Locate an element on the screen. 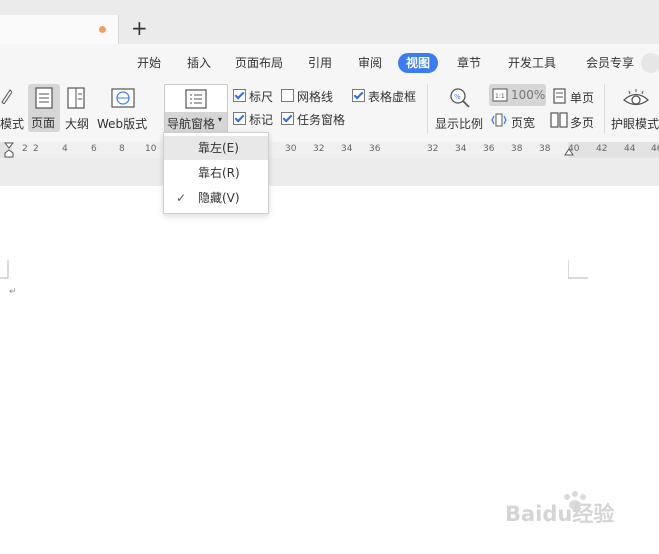 The width and height of the screenshot is (659, 554). menu-tab-chapter: 章节 is located at coordinates (469, 63).